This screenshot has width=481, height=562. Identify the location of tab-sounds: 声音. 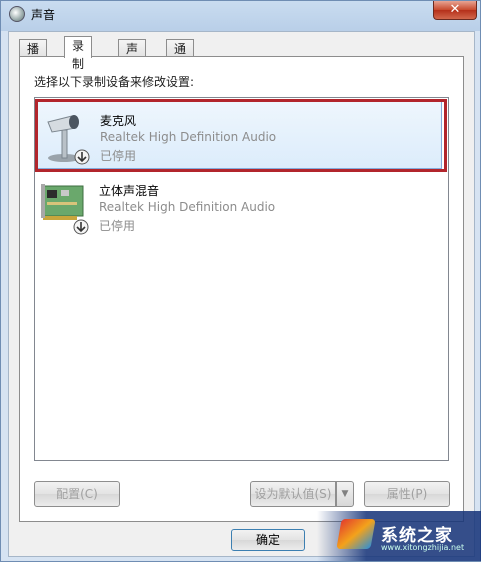
(132, 56).